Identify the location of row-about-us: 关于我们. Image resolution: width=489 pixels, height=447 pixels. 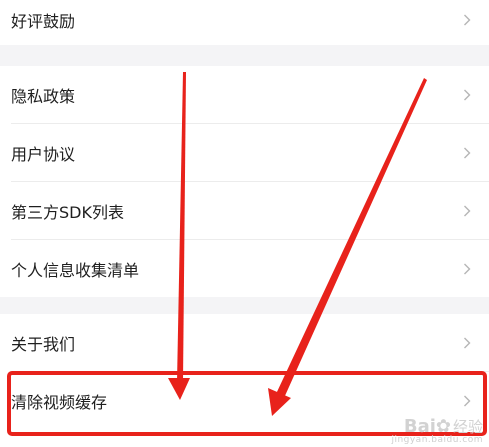
(244, 343).